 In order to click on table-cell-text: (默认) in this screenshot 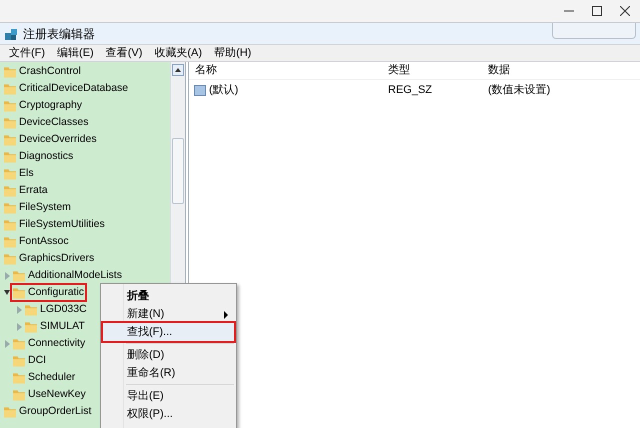, I will do `click(223, 90)`.